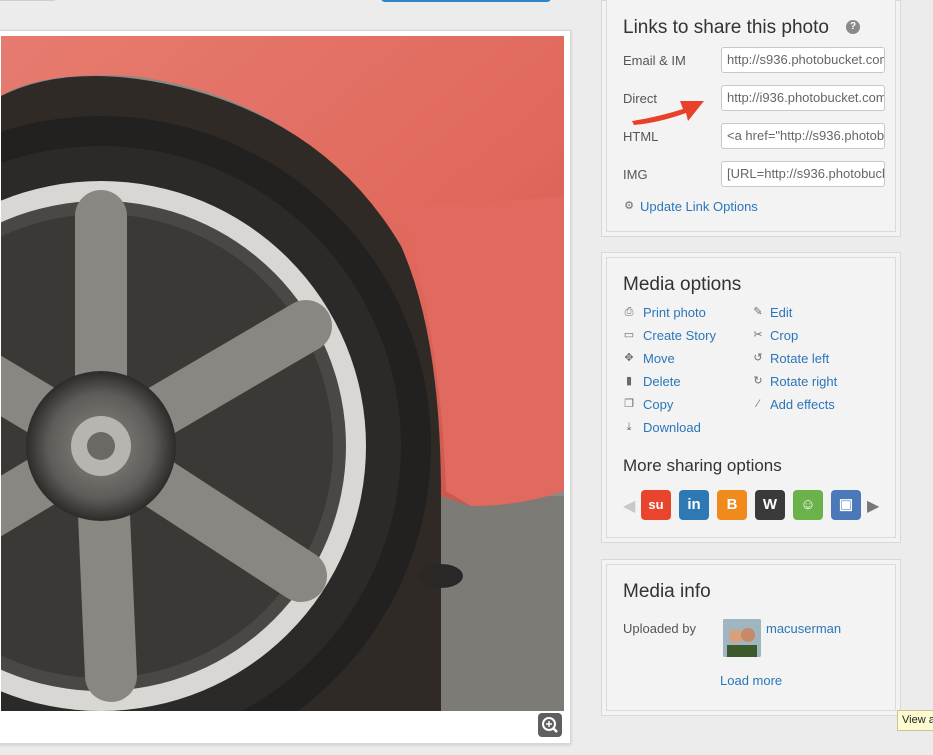 The width and height of the screenshot is (933, 755). What do you see at coordinates (668, 113) in the screenshot?
I see `red-arrow-annotation` at bounding box center [668, 113].